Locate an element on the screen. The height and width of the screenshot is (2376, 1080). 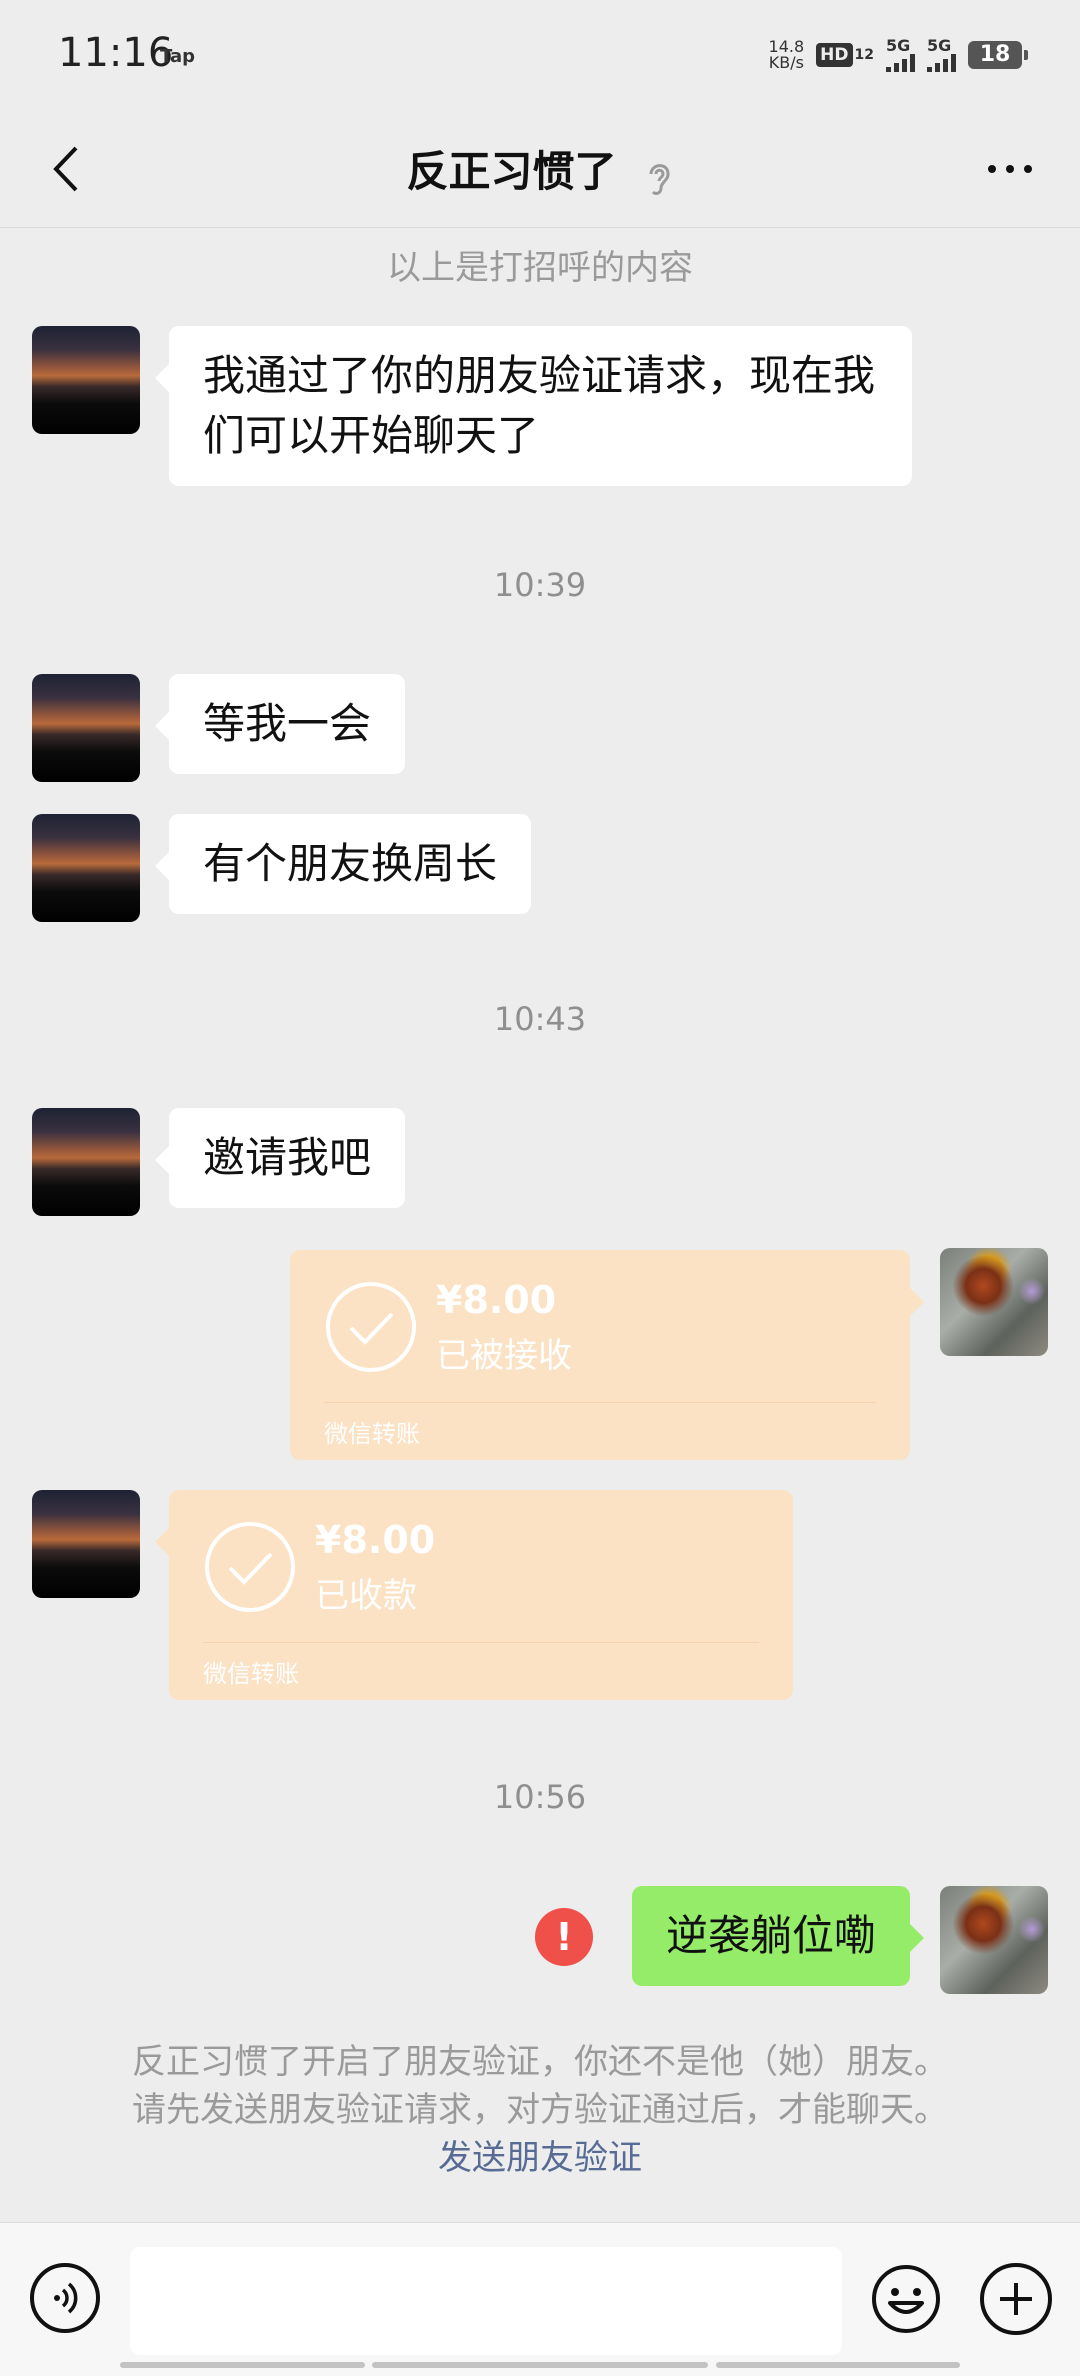
greeting-note: 以上是打招呼的内容 is located at coordinates (540, 268).